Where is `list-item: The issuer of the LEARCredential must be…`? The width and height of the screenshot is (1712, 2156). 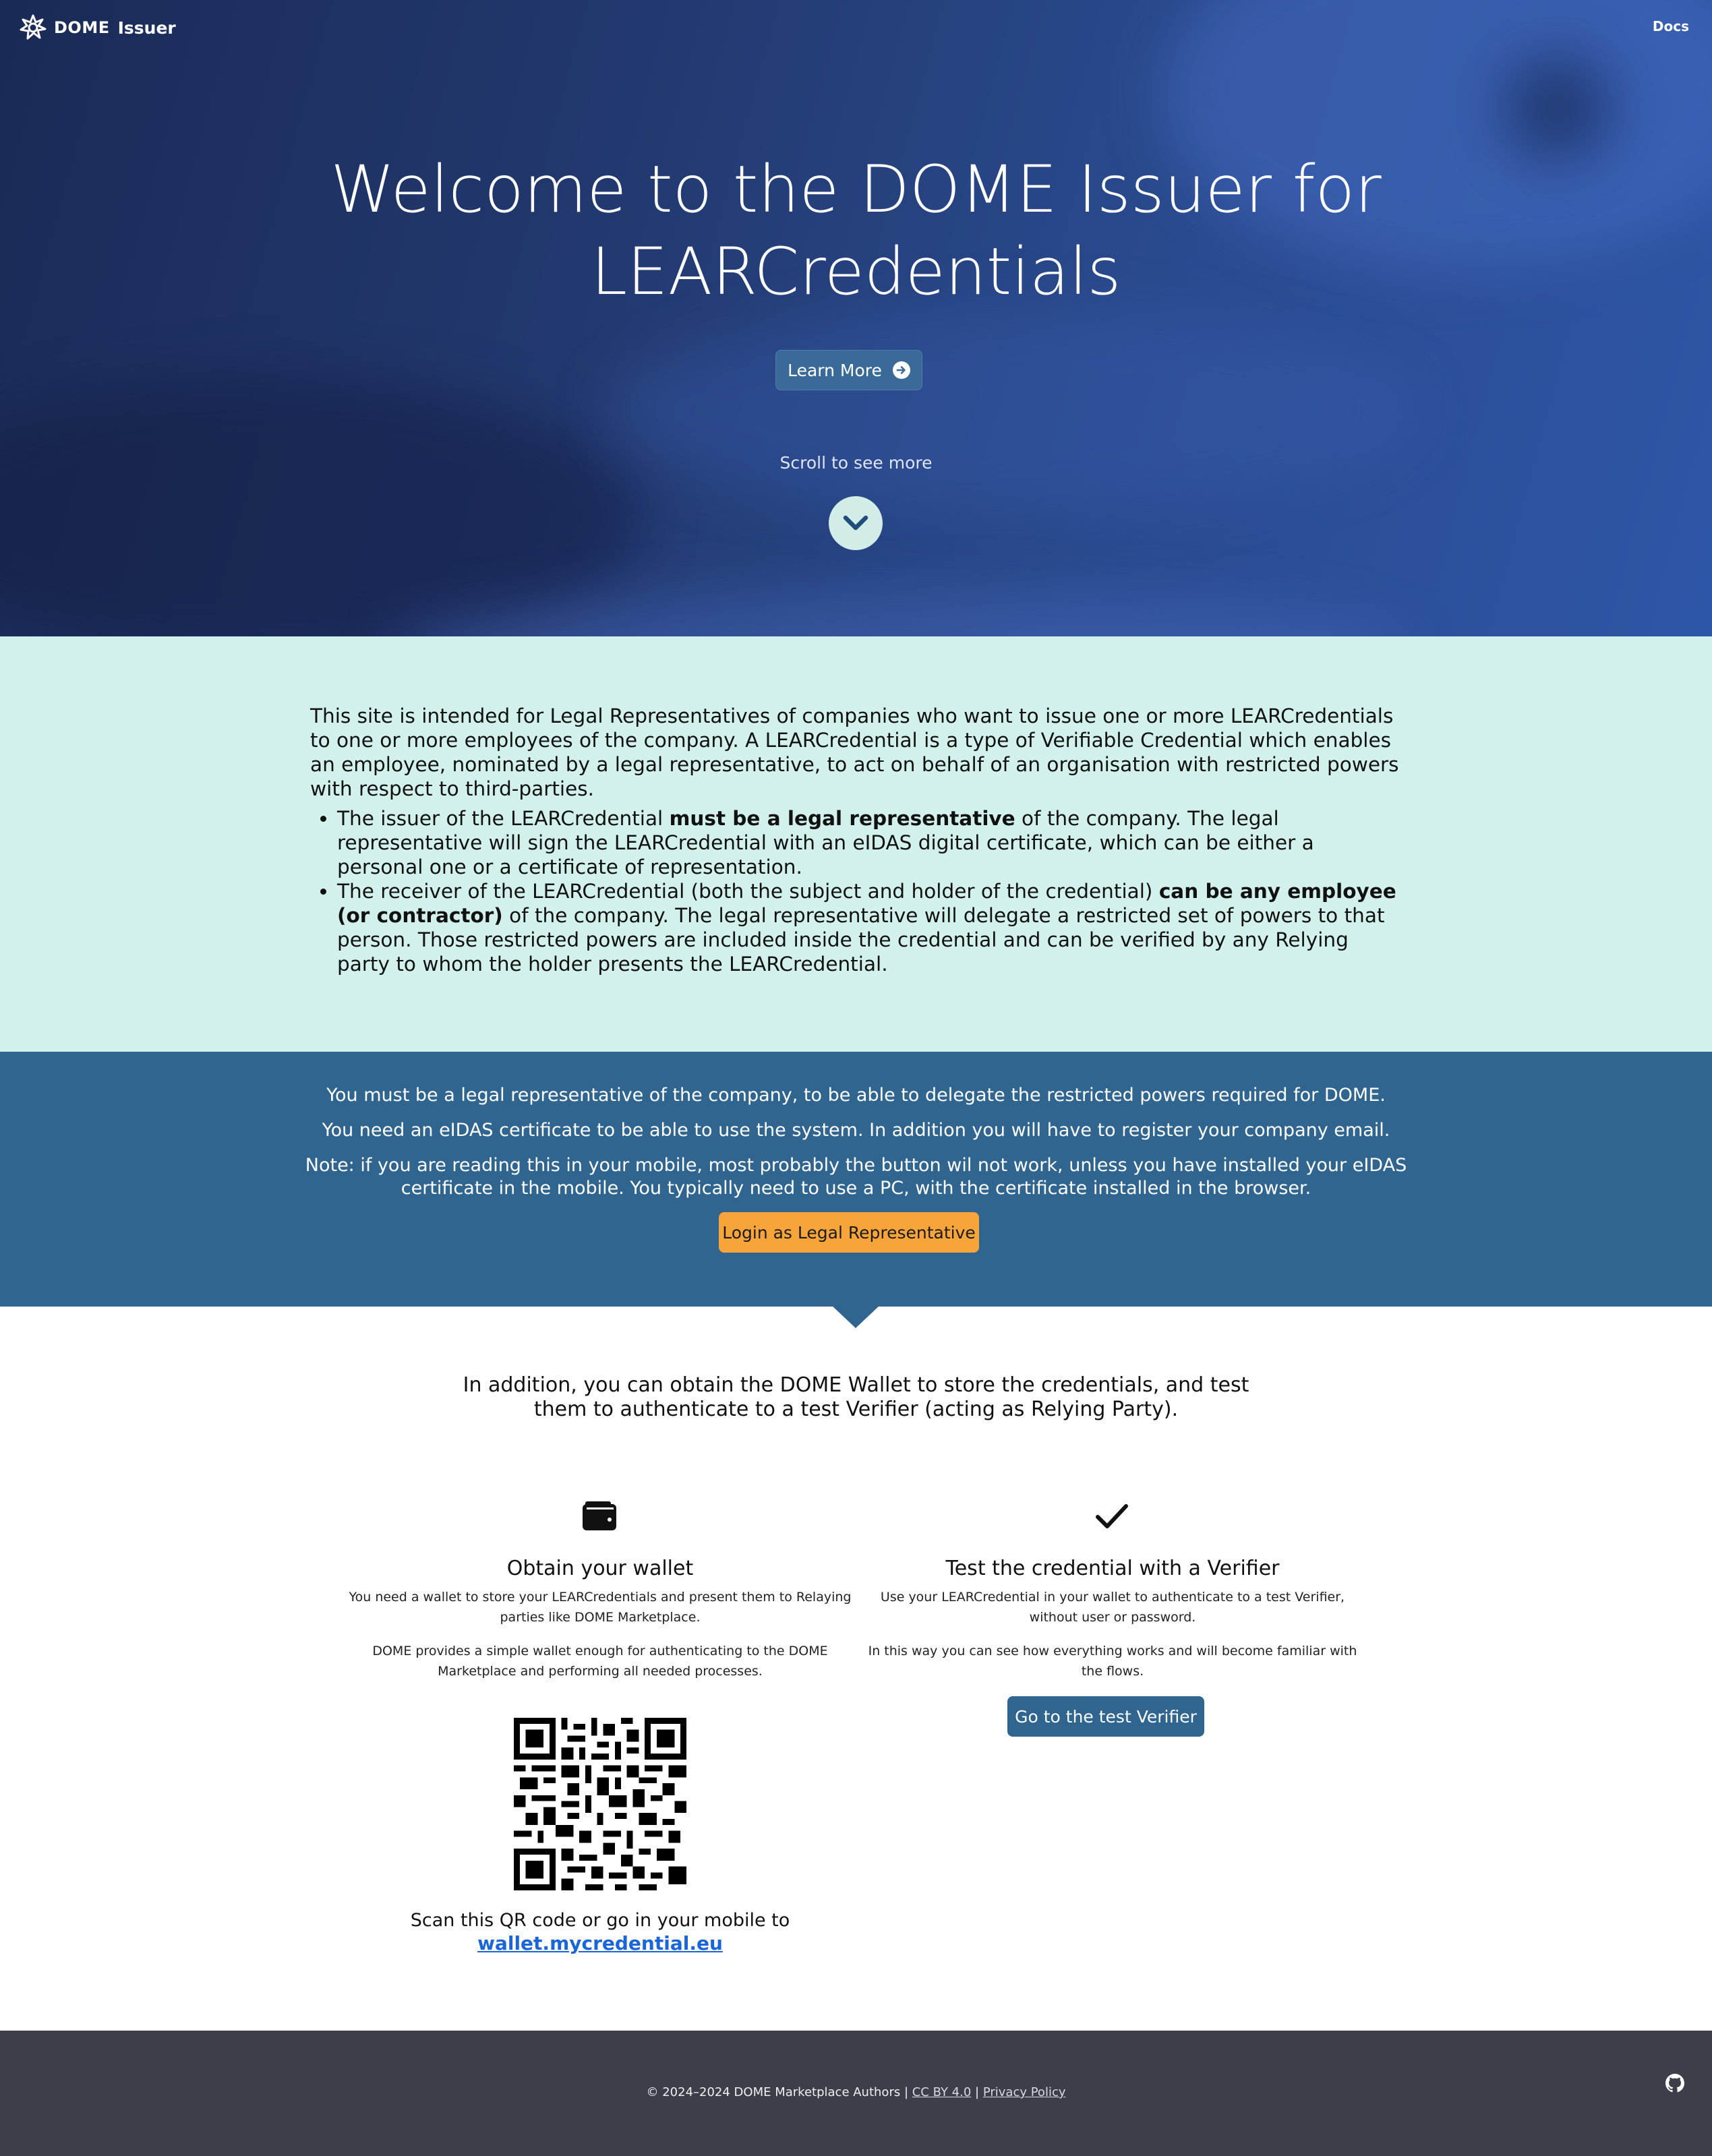 list-item: The issuer of the LEARCredential must be… is located at coordinates (870, 842).